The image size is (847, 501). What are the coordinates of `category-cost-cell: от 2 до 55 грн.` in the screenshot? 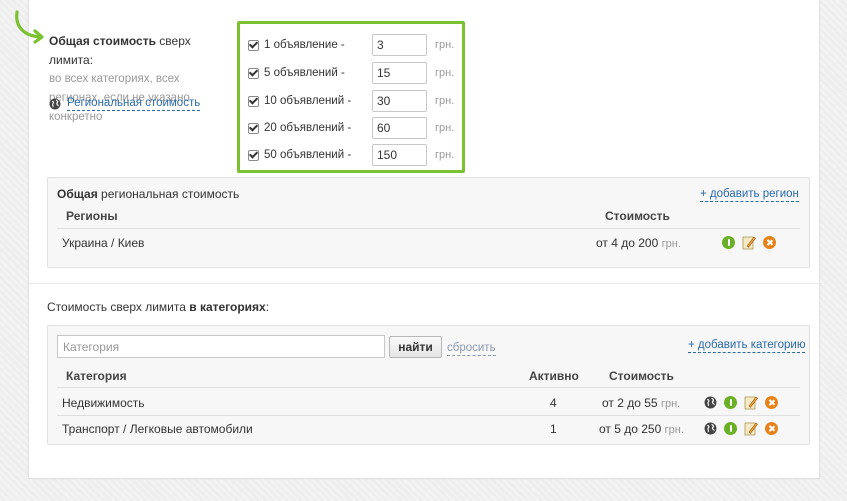 It's located at (641, 403).